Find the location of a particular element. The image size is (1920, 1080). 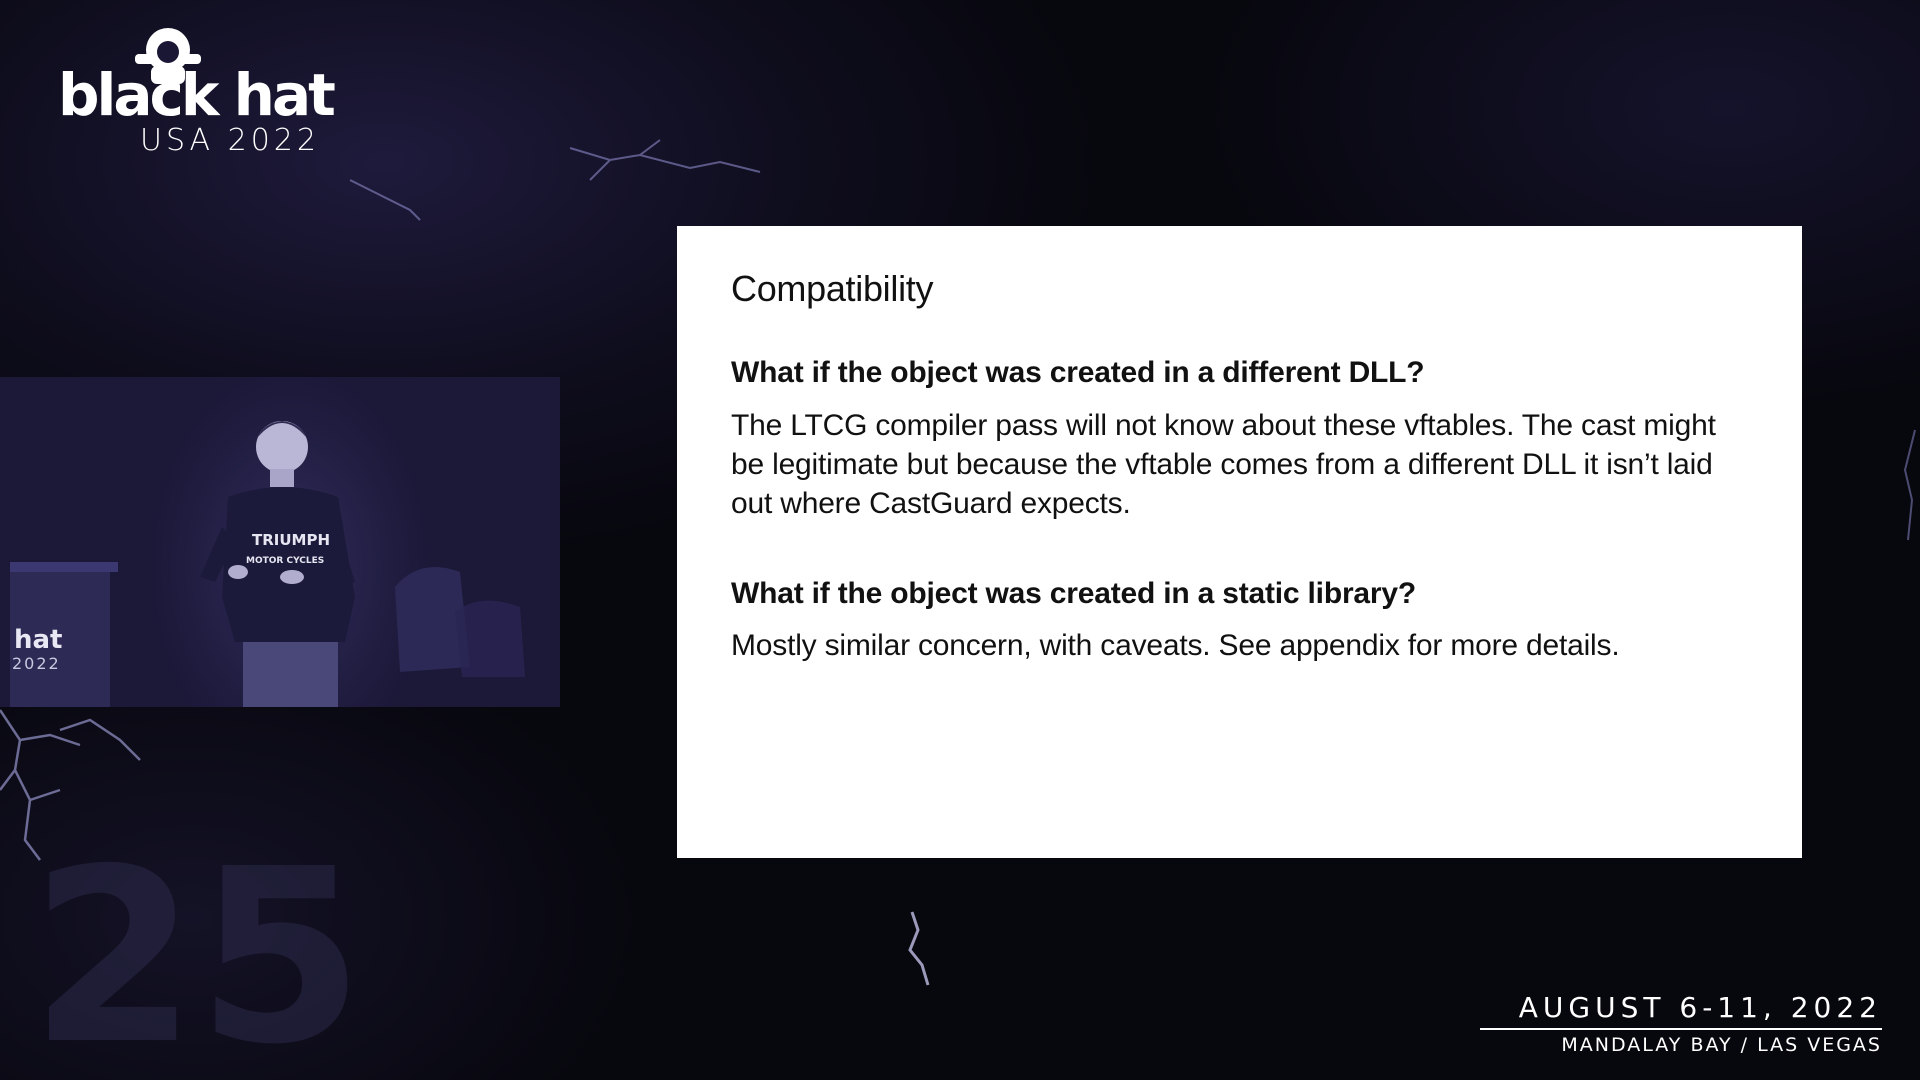

speaker-legs is located at coordinates (290, 671).